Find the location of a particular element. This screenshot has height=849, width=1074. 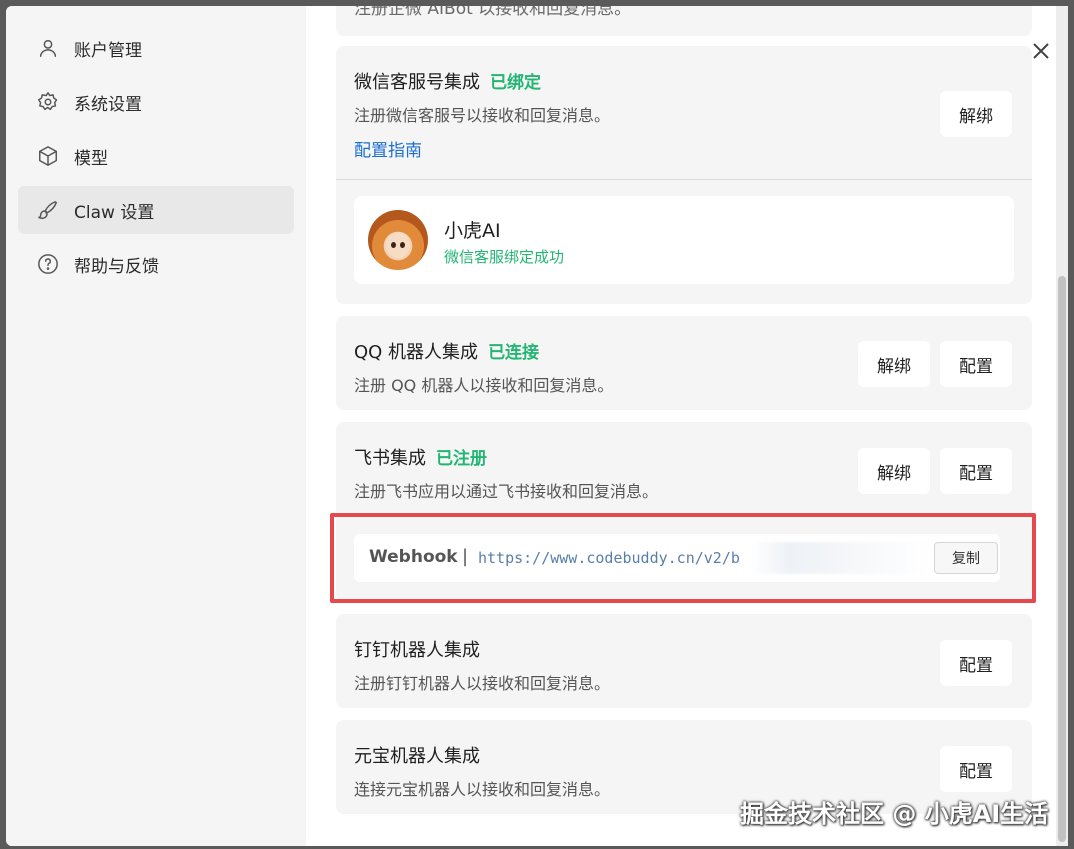

wechat-title: 微信客服号集成 已绑定 is located at coordinates (447, 81).